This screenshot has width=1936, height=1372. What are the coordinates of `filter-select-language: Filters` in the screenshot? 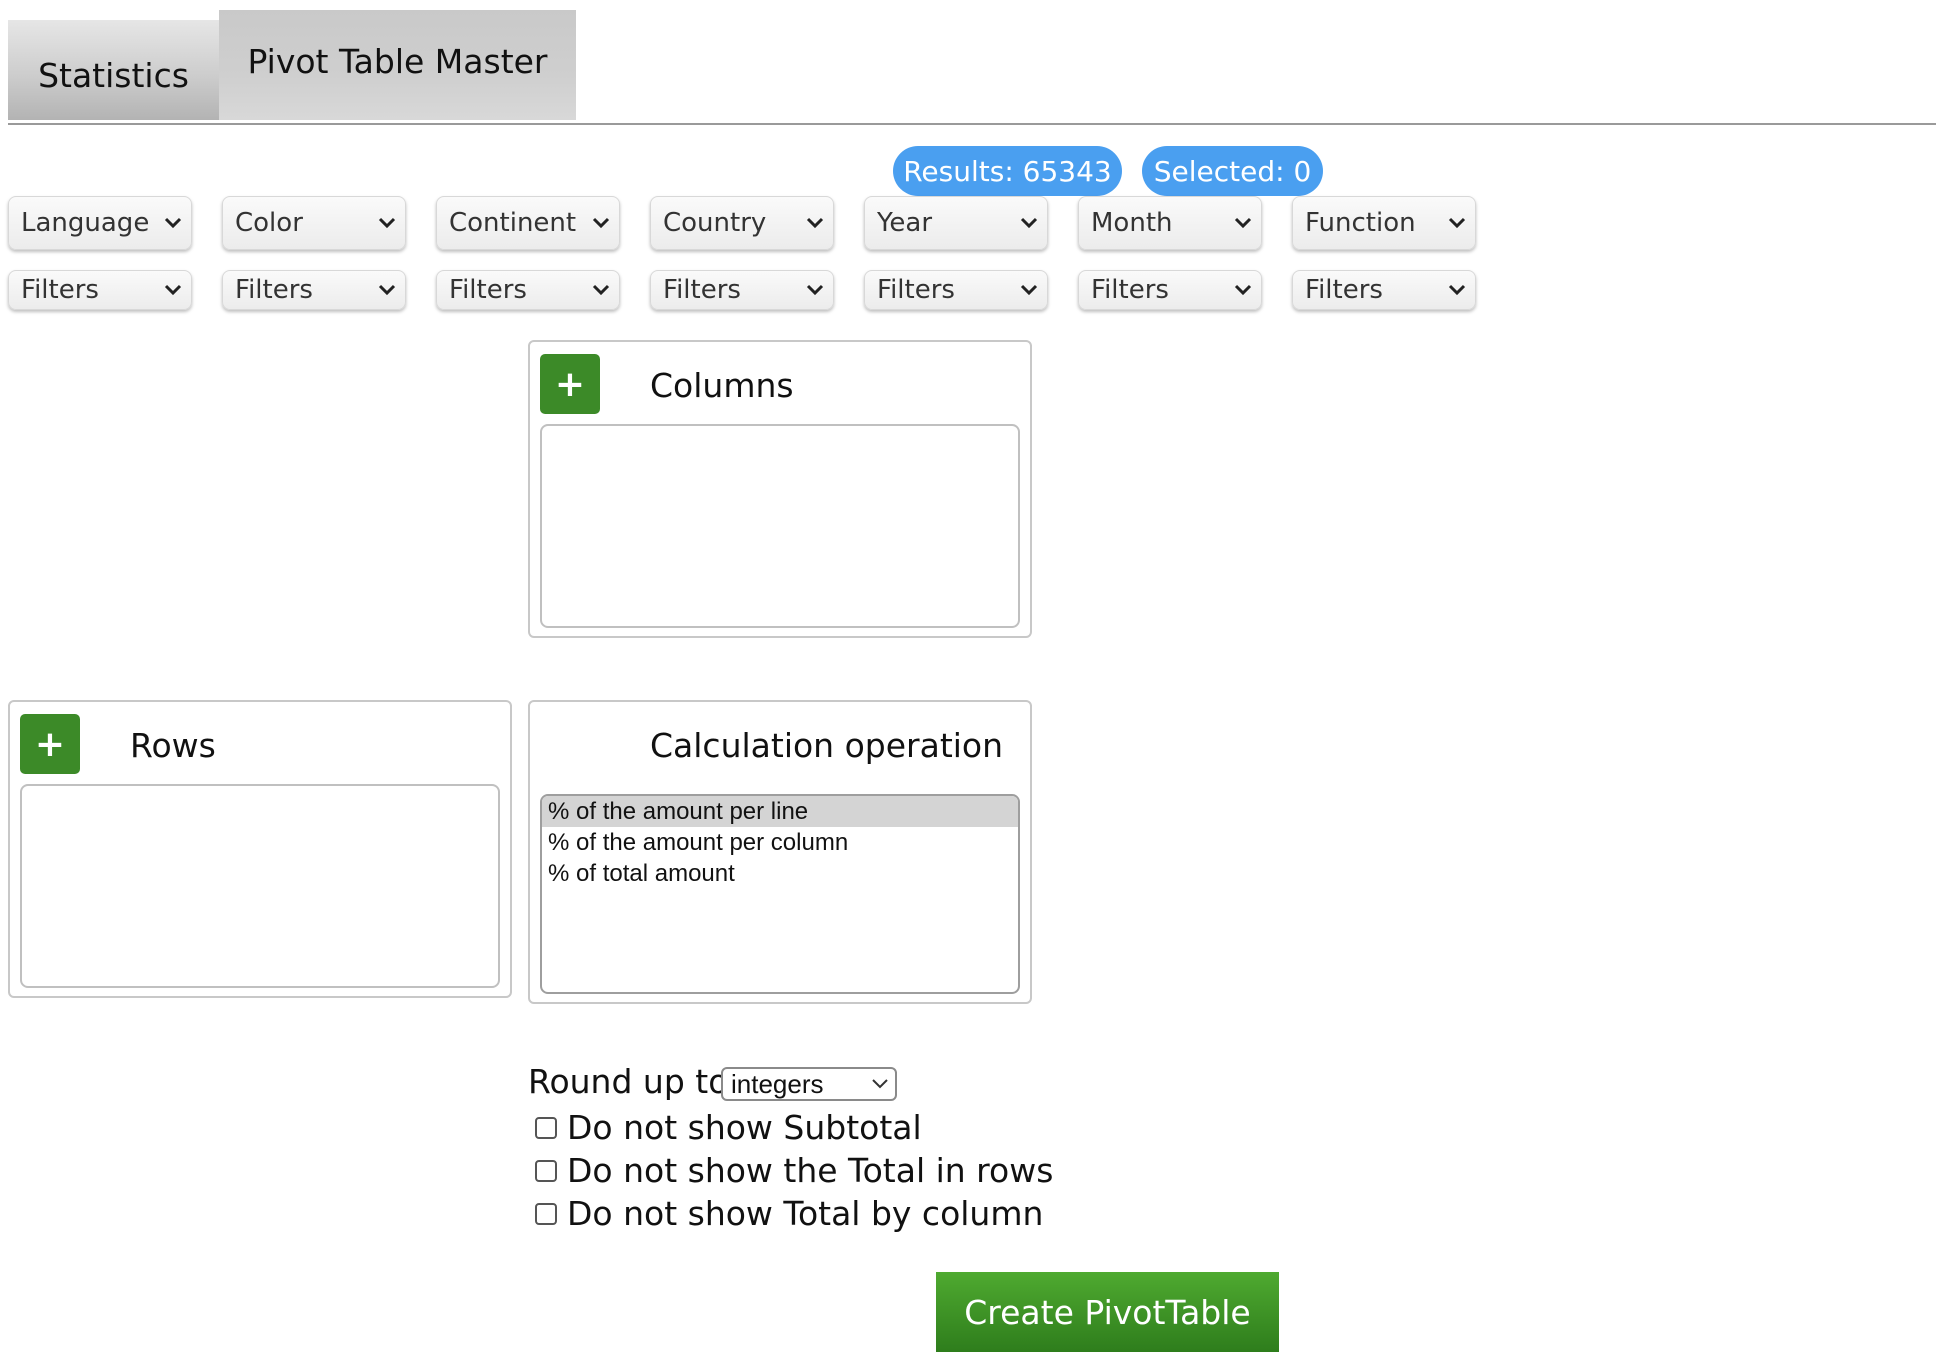 It's located at (100, 290).